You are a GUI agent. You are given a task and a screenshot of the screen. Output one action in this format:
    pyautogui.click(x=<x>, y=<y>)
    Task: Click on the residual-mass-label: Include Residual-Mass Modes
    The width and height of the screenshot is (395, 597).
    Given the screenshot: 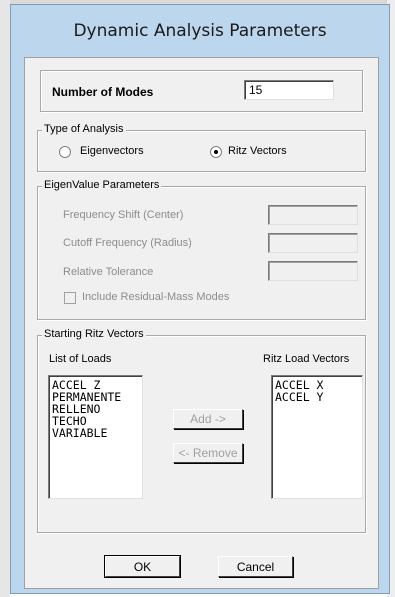 What is the action you would take?
    pyautogui.click(x=156, y=297)
    